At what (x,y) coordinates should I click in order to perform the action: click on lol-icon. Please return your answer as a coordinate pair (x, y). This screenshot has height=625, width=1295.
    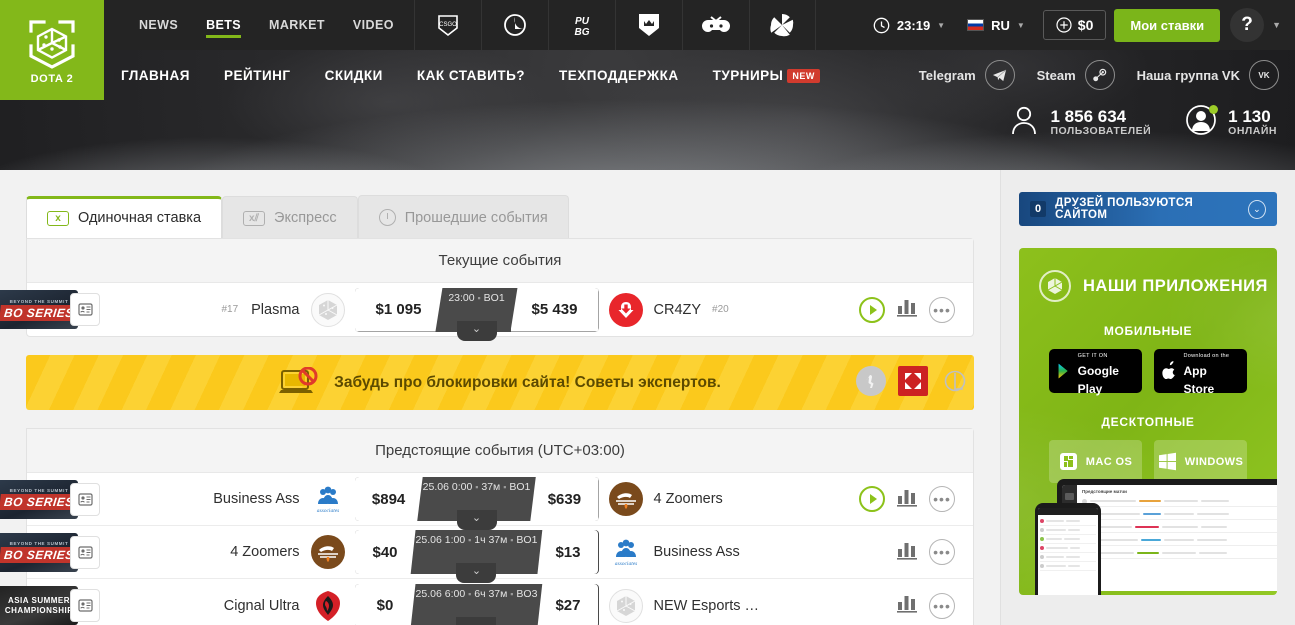
    Looking at the image, I should click on (514, 25).